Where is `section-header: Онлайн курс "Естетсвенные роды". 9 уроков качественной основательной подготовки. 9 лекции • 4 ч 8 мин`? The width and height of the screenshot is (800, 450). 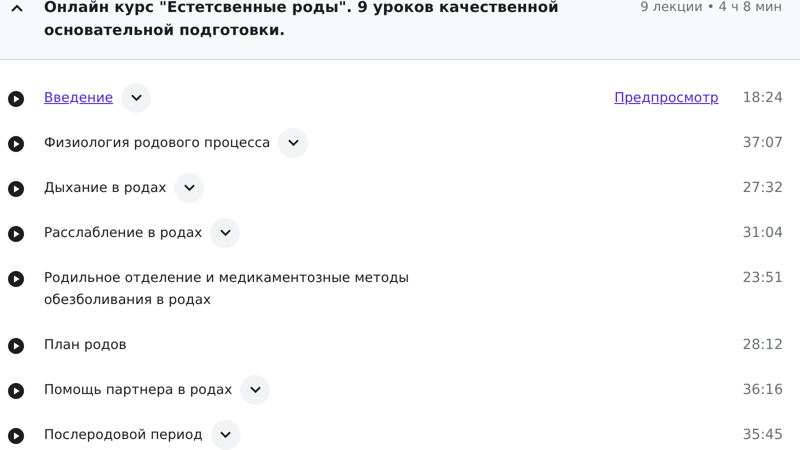
section-header: Онлайн курс "Естетсвенные роды". 9 уроков качественной основательной подготовки. 9 лекции • 4 ч 8 мин is located at coordinates (400, 30).